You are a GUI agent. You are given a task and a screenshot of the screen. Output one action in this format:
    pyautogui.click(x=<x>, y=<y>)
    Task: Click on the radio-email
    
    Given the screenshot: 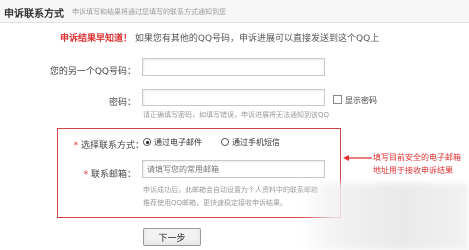 What is the action you would take?
    pyautogui.click(x=147, y=142)
    